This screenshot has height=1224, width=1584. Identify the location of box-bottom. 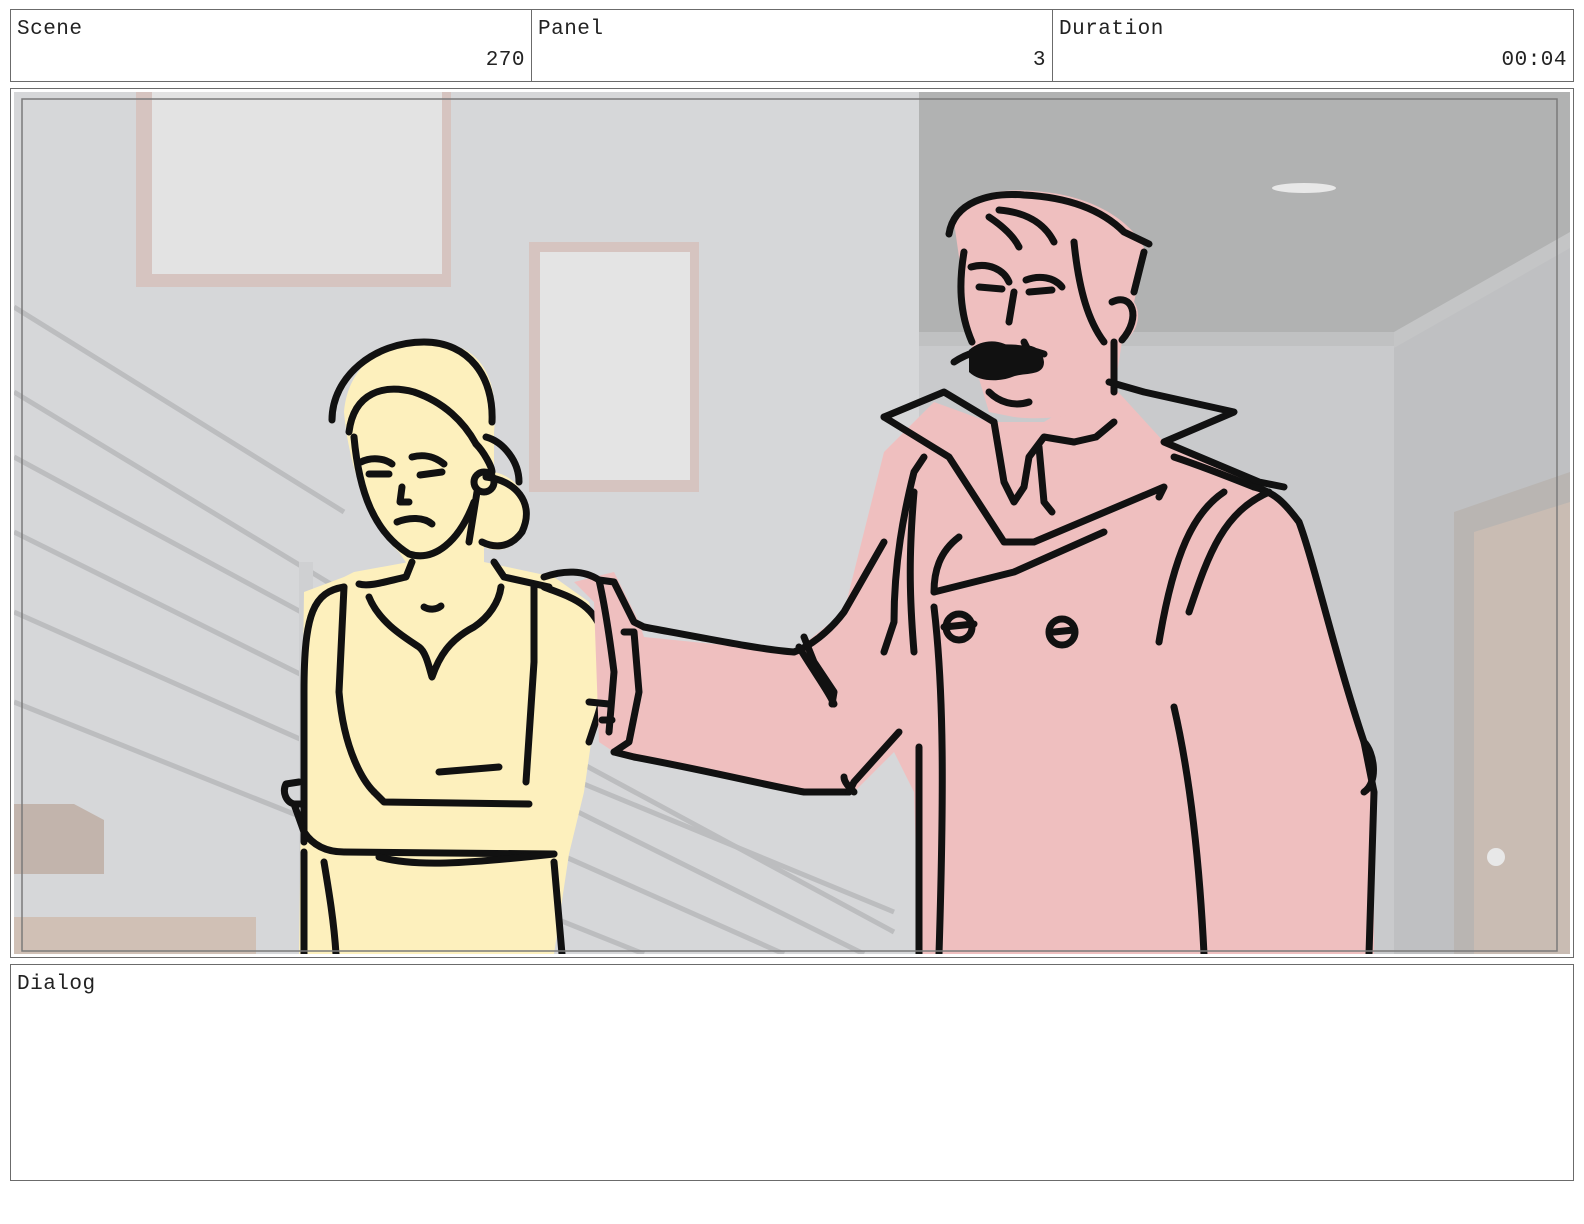
(135, 935).